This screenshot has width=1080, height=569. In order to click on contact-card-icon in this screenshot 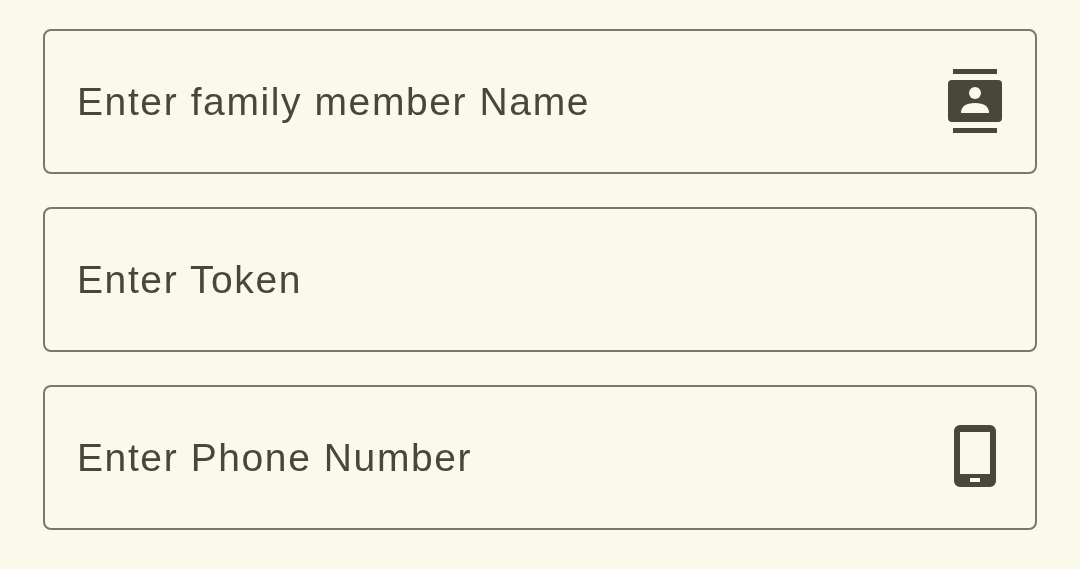, I will do `click(975, 102)`.